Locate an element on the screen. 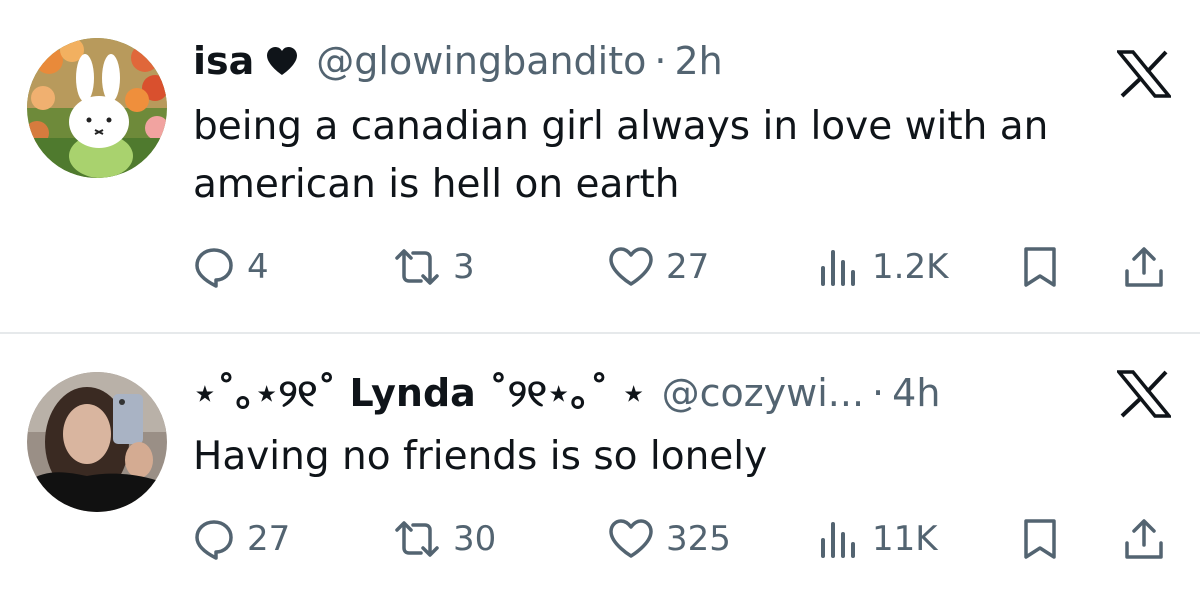 The image size is (1200, 600). tweet-text-line: Having no friends is so lonely is located at coordinates (480, 456).